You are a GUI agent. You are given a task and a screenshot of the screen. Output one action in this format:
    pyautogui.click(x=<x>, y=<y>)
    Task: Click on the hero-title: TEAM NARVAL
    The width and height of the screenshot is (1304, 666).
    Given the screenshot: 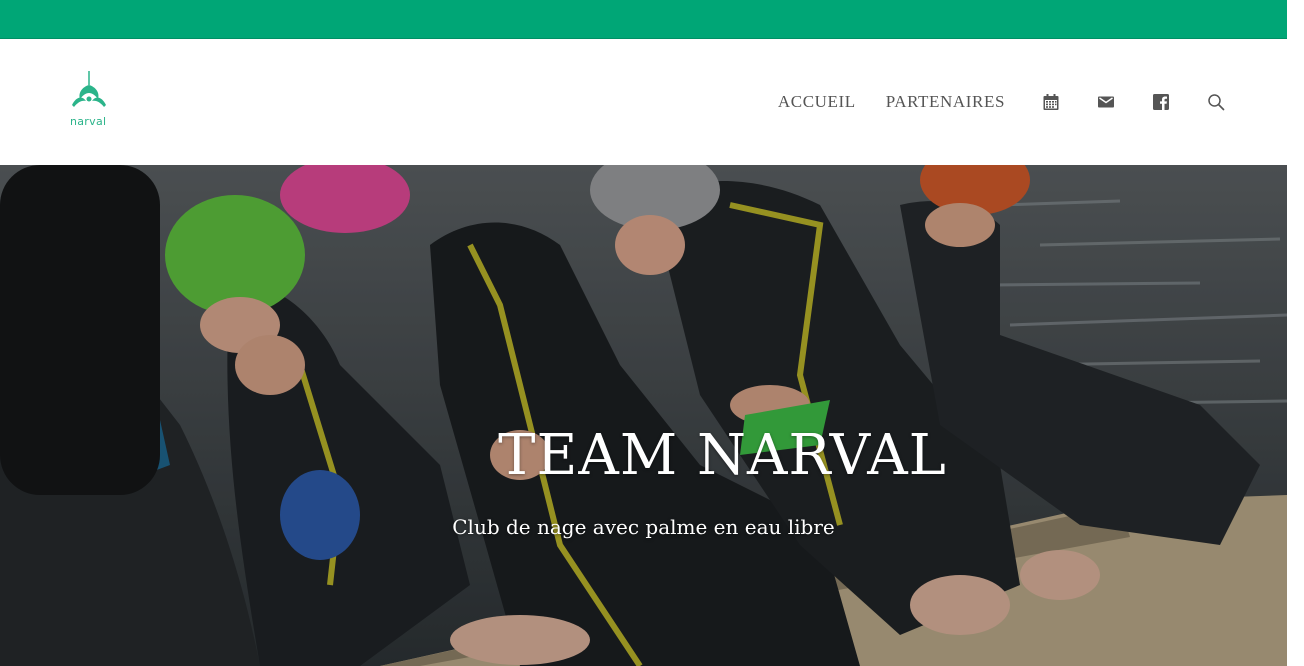 What is the action you would take?
    pyautogui.click(x=722, y=455)
    